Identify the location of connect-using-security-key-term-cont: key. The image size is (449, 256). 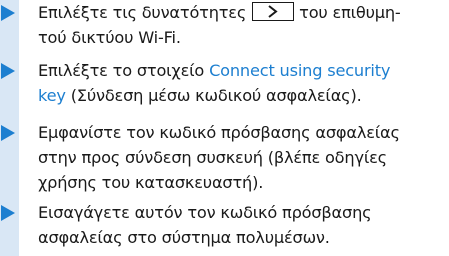
(52, 95).